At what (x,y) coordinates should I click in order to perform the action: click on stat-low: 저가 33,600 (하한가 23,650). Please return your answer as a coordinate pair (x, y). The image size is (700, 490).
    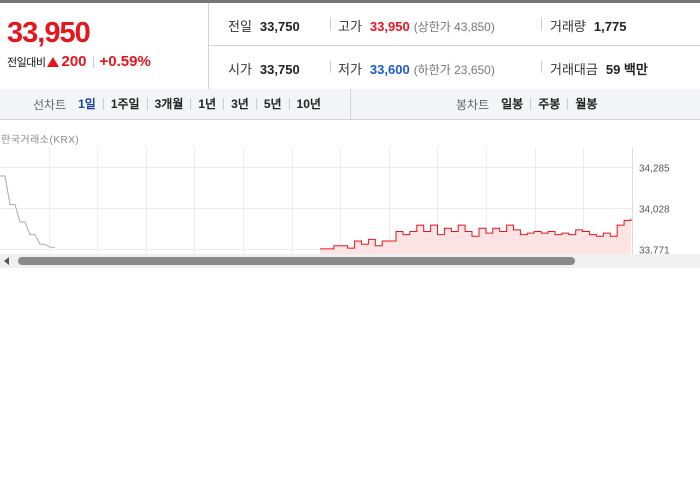
    Looking at the image, I should click on (416, 68).